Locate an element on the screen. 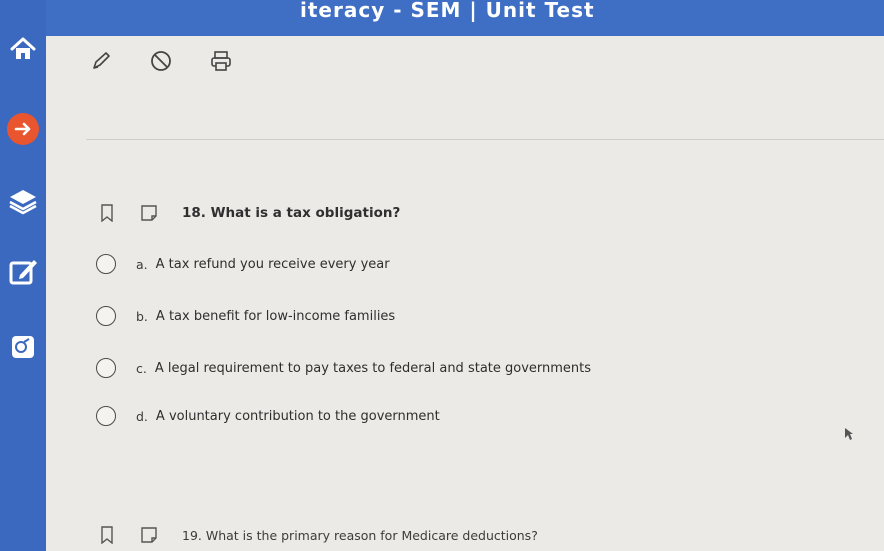  layers-icon is located at coordinates (23, 201).